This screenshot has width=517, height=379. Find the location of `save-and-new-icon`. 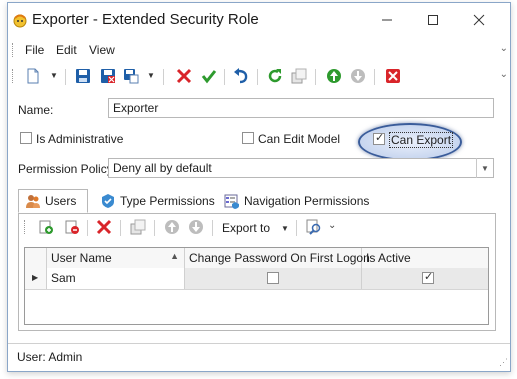

save-and-new-icon is located at coordinates (131, 76).